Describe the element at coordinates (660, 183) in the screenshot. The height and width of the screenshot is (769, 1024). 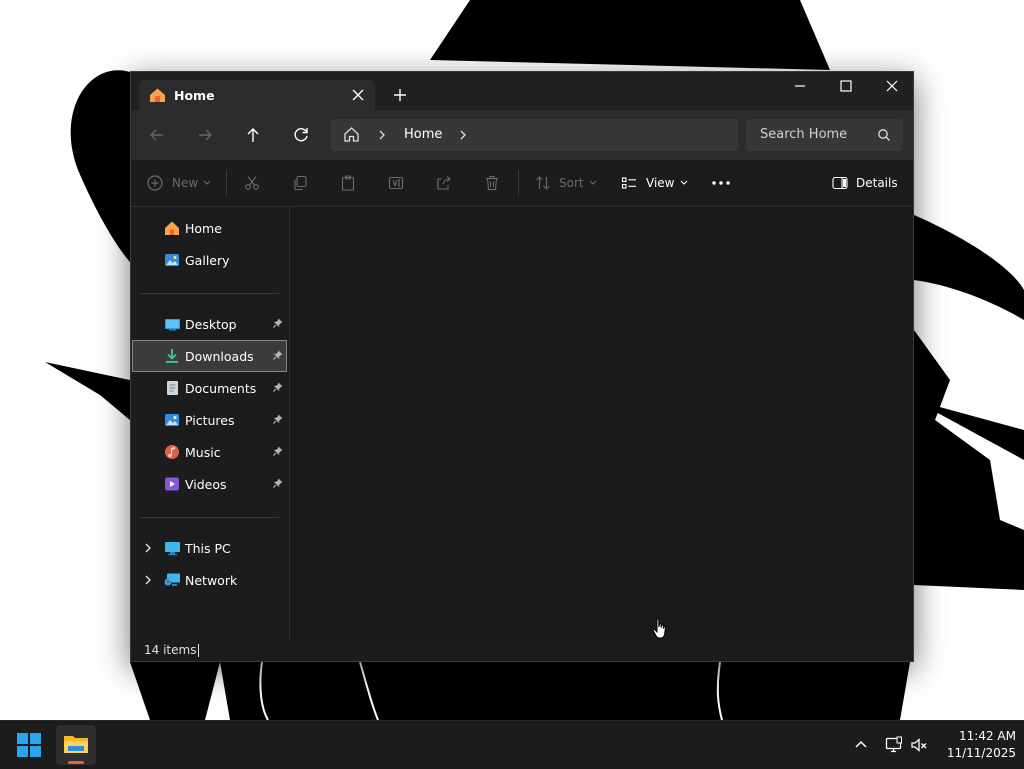
I see `view-label: View` at that location.